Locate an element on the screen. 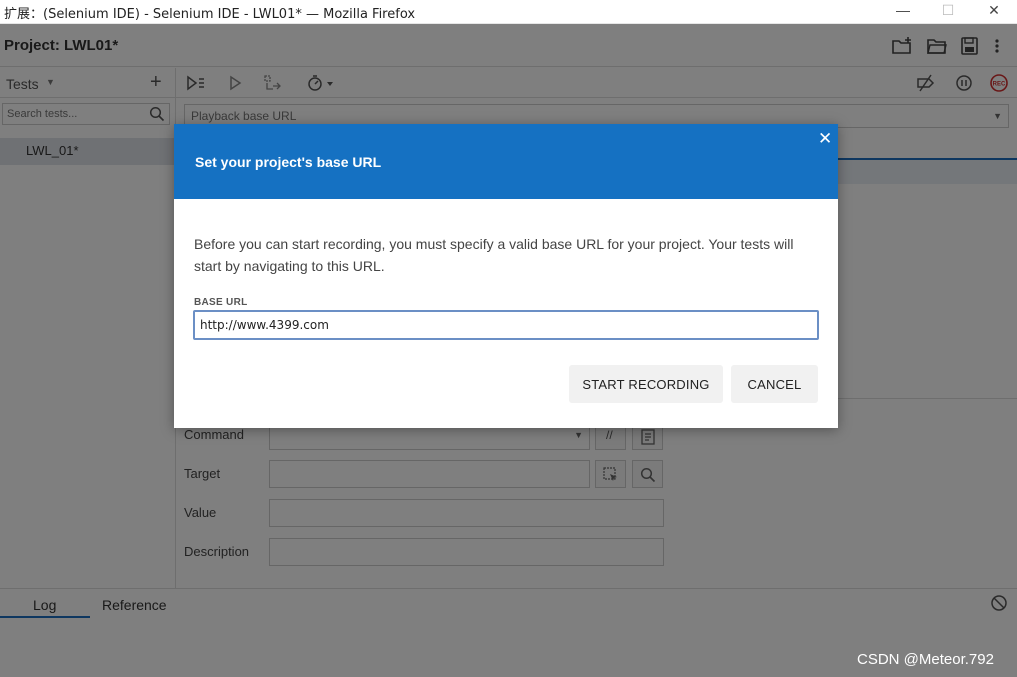  start-recording-button: START RECORDING is located at coordinates (646, 384).